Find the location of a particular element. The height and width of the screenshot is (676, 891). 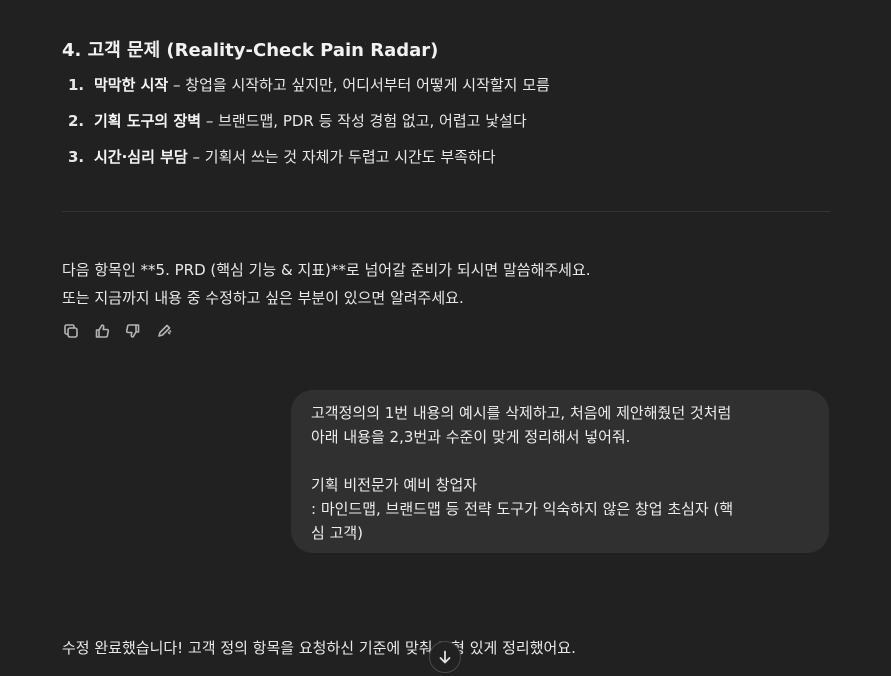

user-message-line: 고객정의의 1번 내용의 예시를 삭제하고, 처음에 제안해줬던 것처럼 is located at coordinates (521, 413).